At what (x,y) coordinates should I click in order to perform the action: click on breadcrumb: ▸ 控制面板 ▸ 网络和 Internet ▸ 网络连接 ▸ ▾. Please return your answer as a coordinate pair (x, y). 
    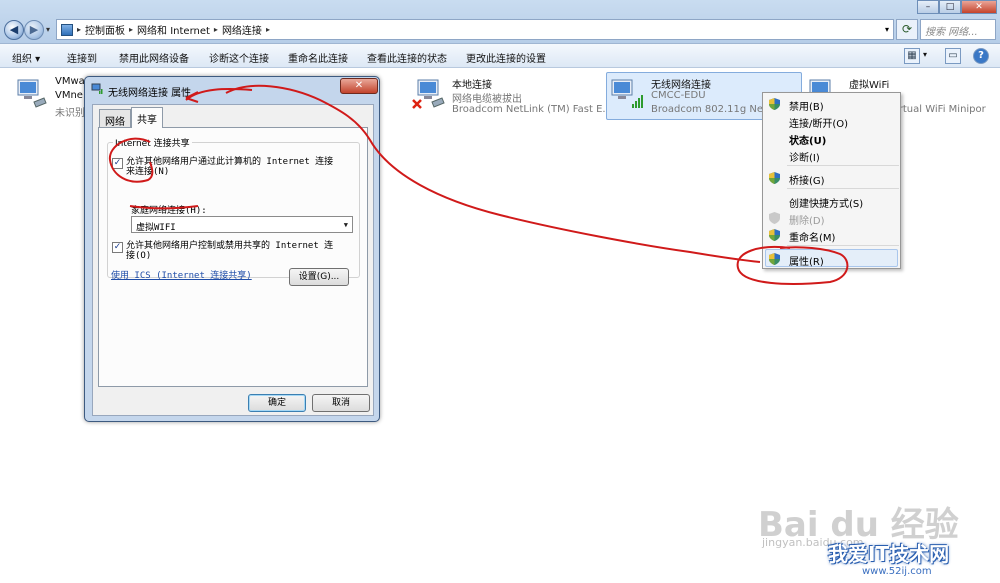
    Looking at the image, I should click on (475, 29).